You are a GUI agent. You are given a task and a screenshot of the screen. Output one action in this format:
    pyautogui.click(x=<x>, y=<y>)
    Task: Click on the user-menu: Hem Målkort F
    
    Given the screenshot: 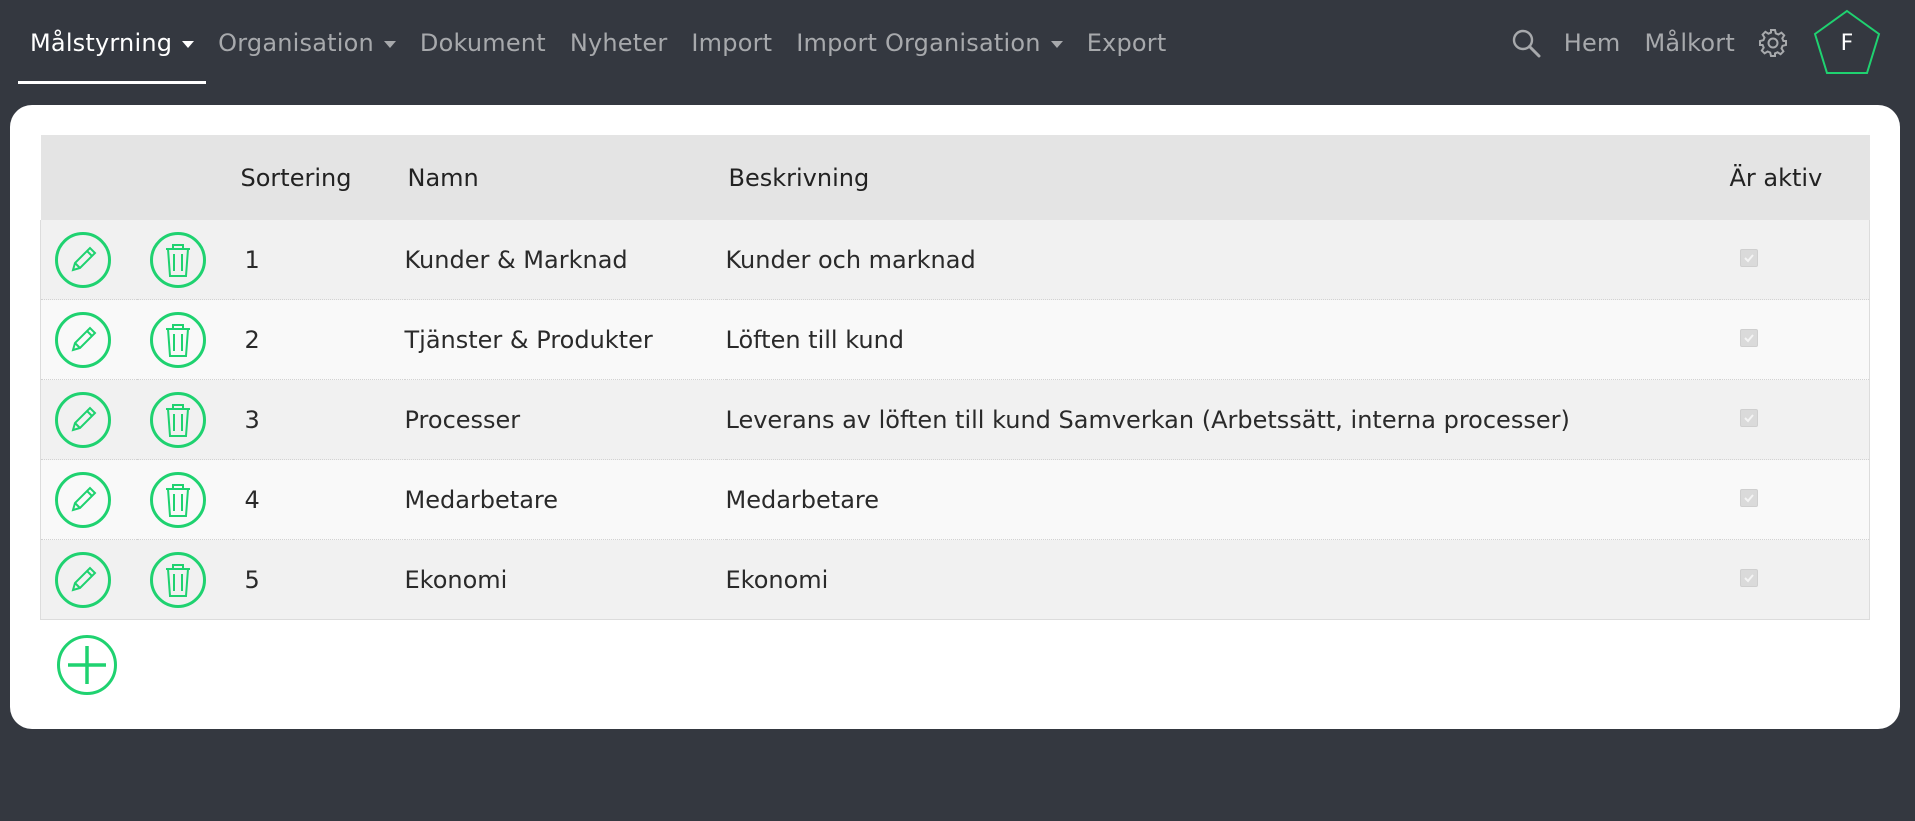 What is the action you would take?
    pyautogui.click(x=1691, y=43)
    